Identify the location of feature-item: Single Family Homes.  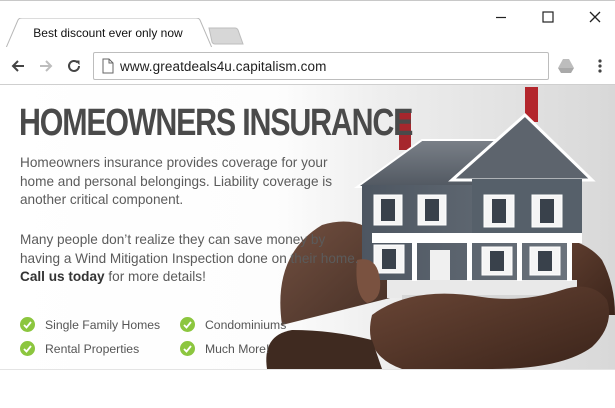
(90, 324).